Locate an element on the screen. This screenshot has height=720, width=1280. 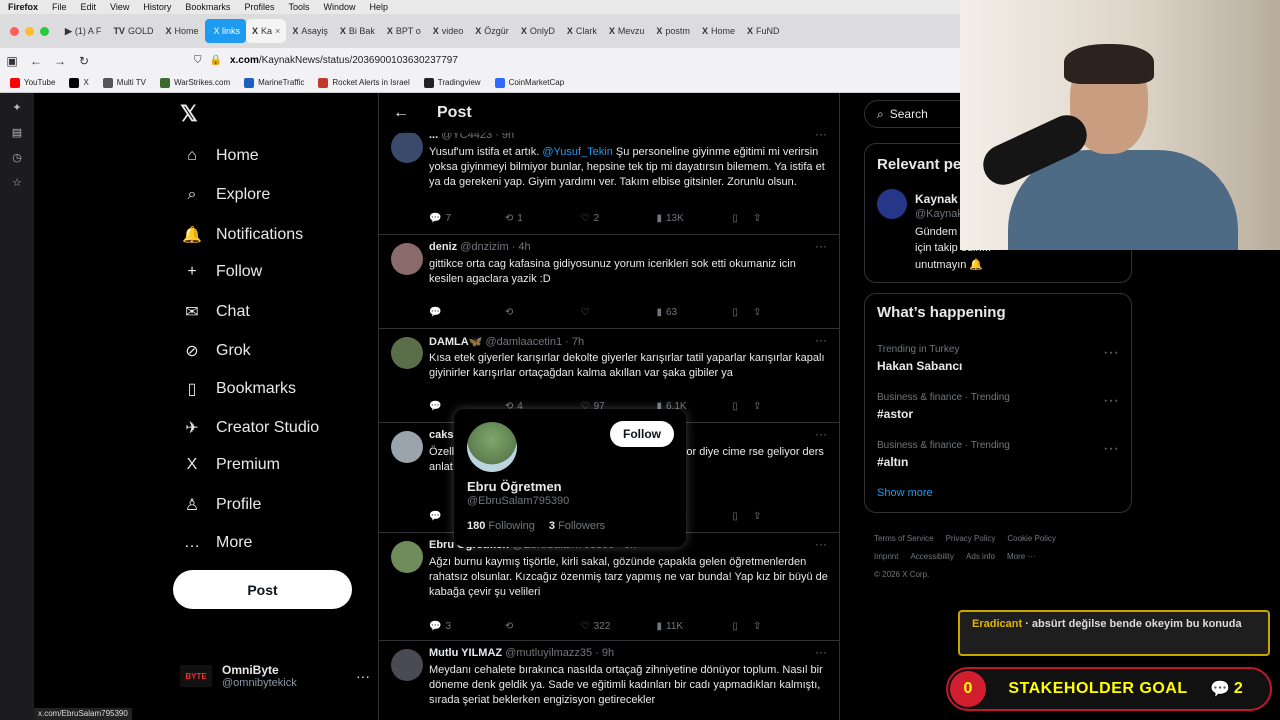
nav-bookmarks: ▯ Bookmarks is located at coordinates (239, 389).